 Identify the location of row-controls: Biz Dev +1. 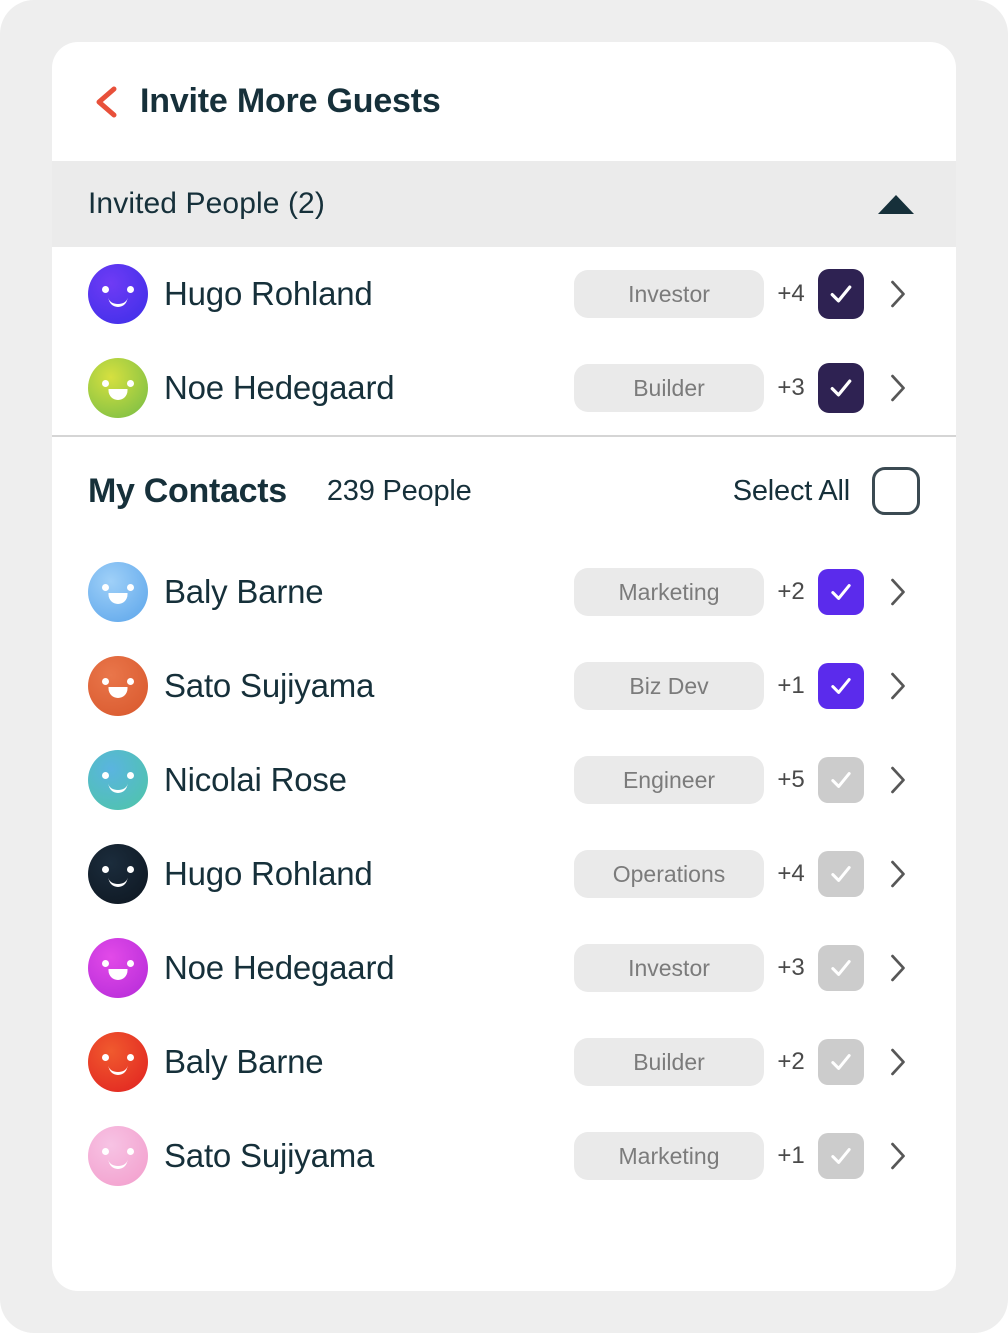
(747, 686).